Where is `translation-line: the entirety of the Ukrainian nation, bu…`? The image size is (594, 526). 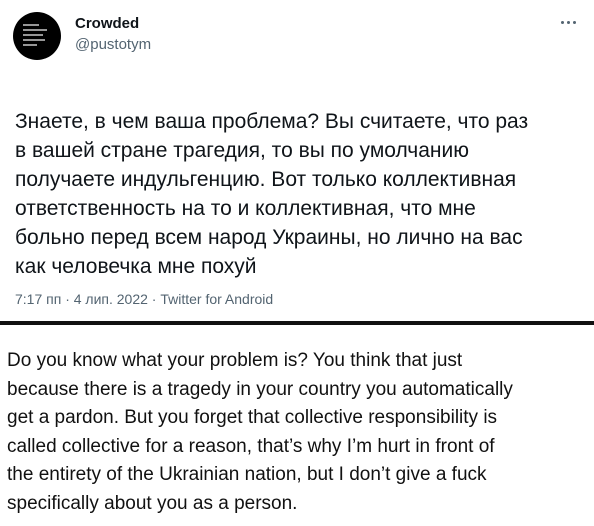 translation-line: the entirety of the Ukrainian nation, bu… is located at coordinates (247, 475).